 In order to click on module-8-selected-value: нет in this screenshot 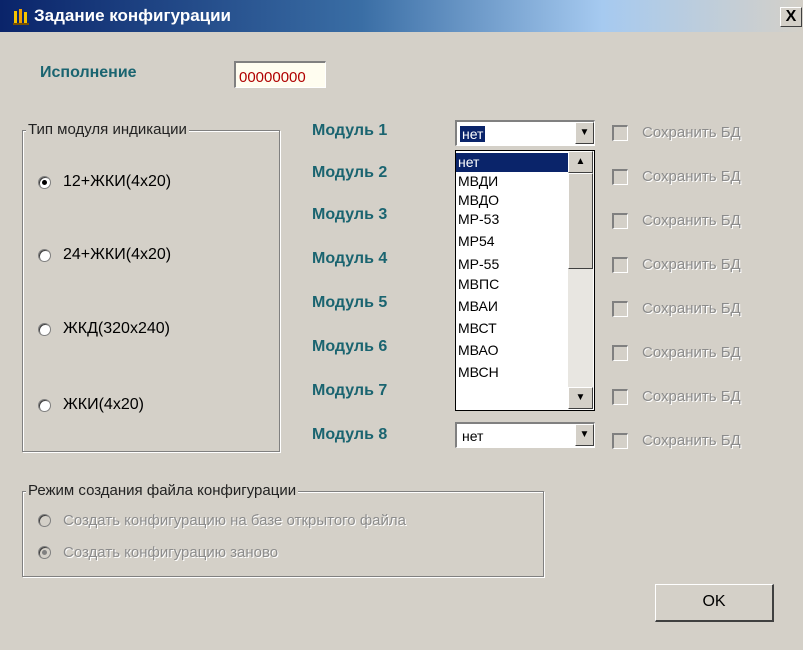, I will do `click(473, 436)`.